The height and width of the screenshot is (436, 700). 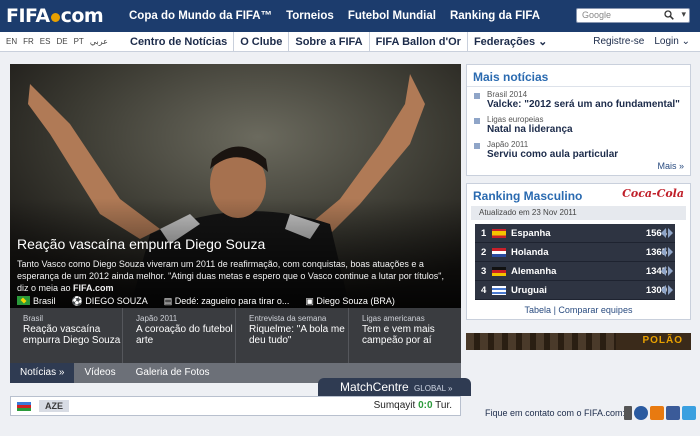 I want to click on uruguay-flag-icon, so click(x=499, y=290).